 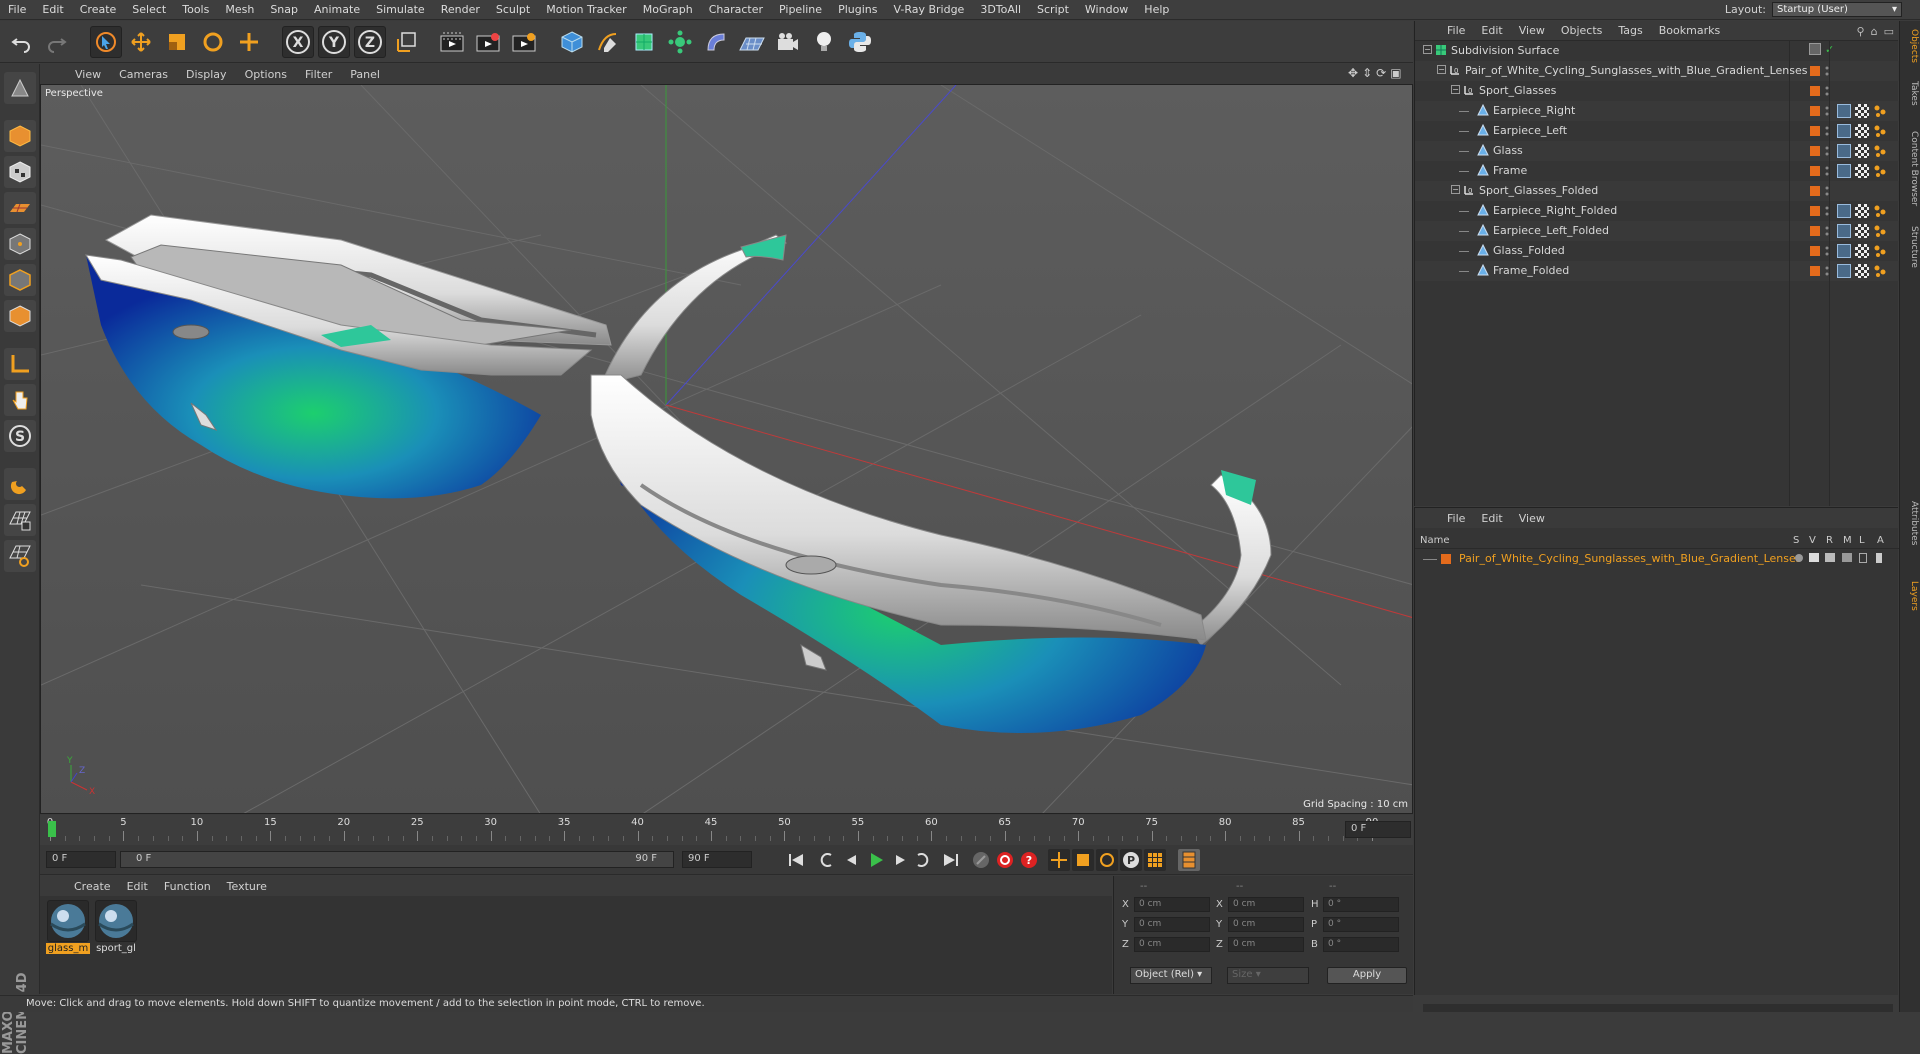 I want to click on coord-field: 0 °, so click(x=1361, y=904).